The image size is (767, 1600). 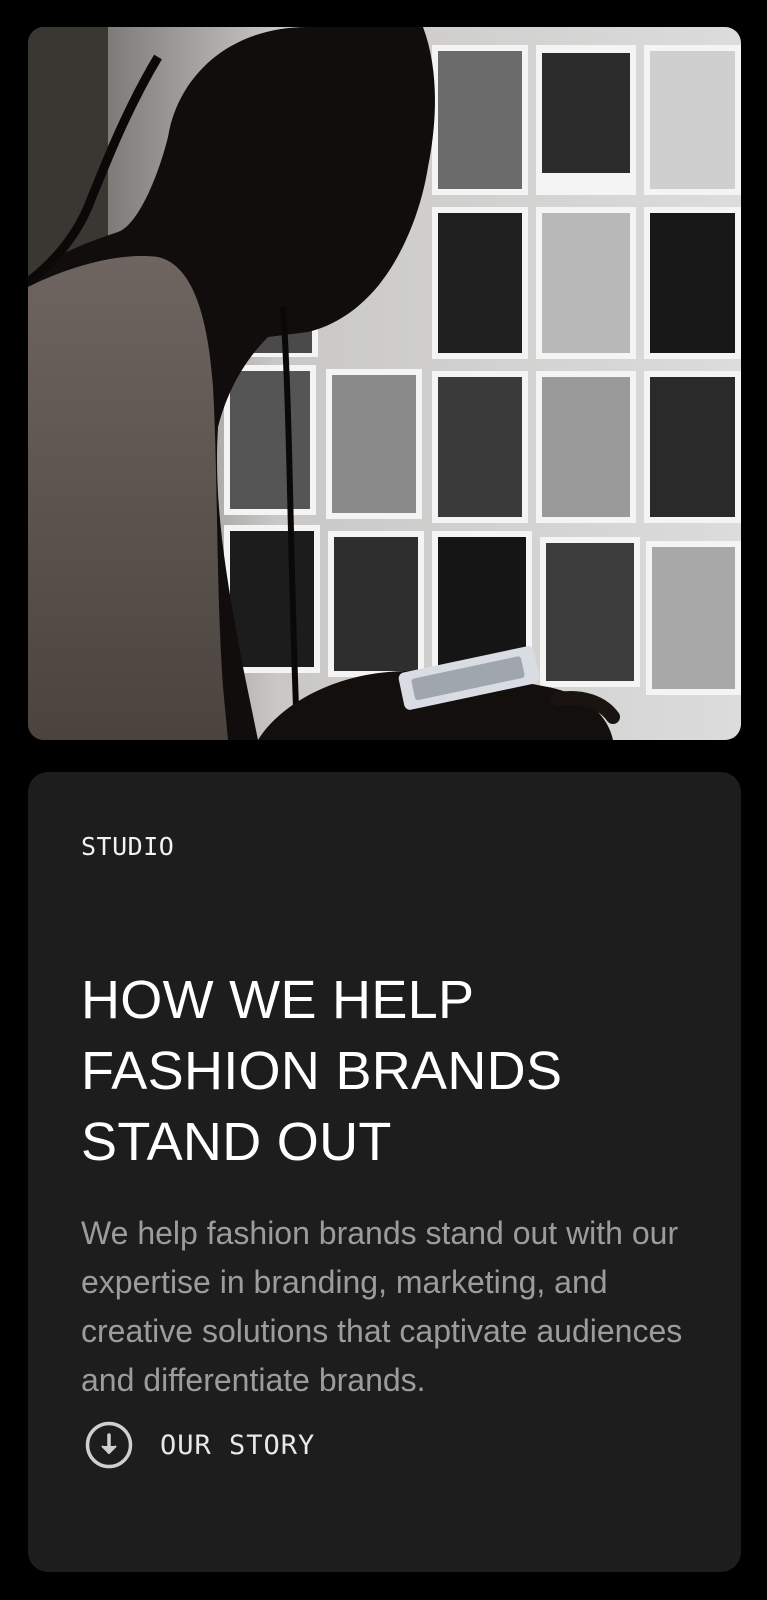 What do you see at coordinates (128, 846) in the screenshot?
I see `section-eyebrow: STUDIO` at bounding box center [128, 846].